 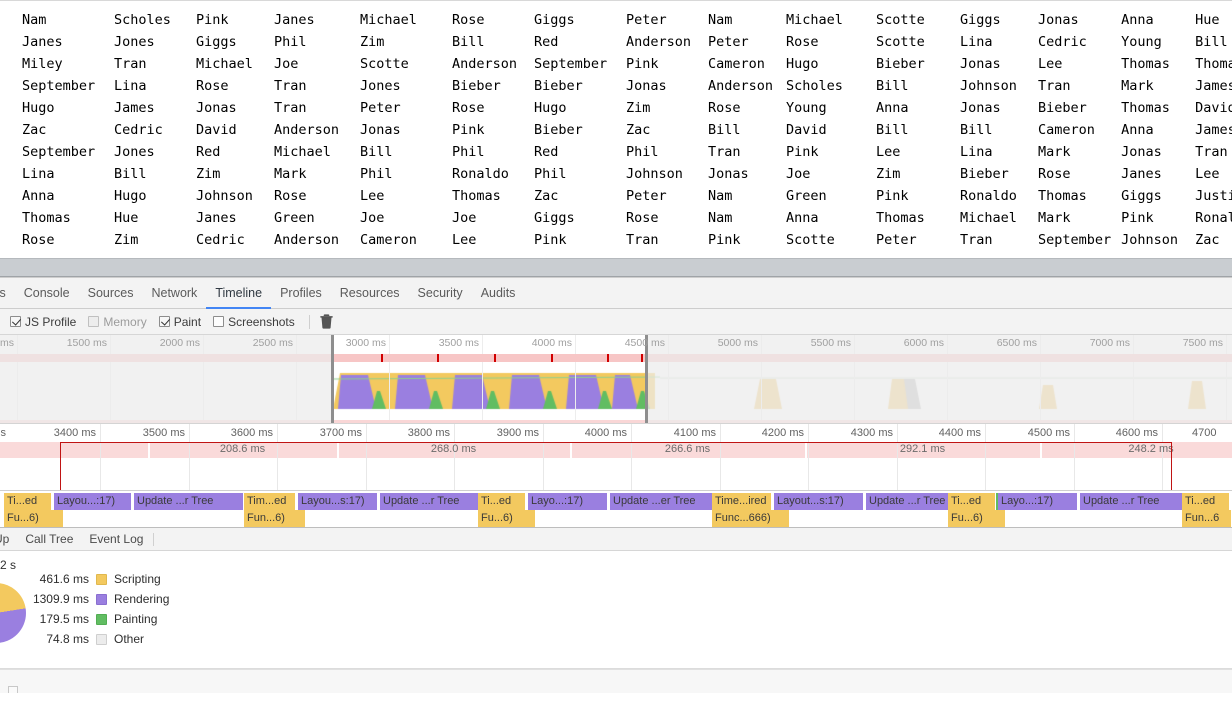 I want to click on details-tab-event-log: Event Log, so click(x=116, y=539).